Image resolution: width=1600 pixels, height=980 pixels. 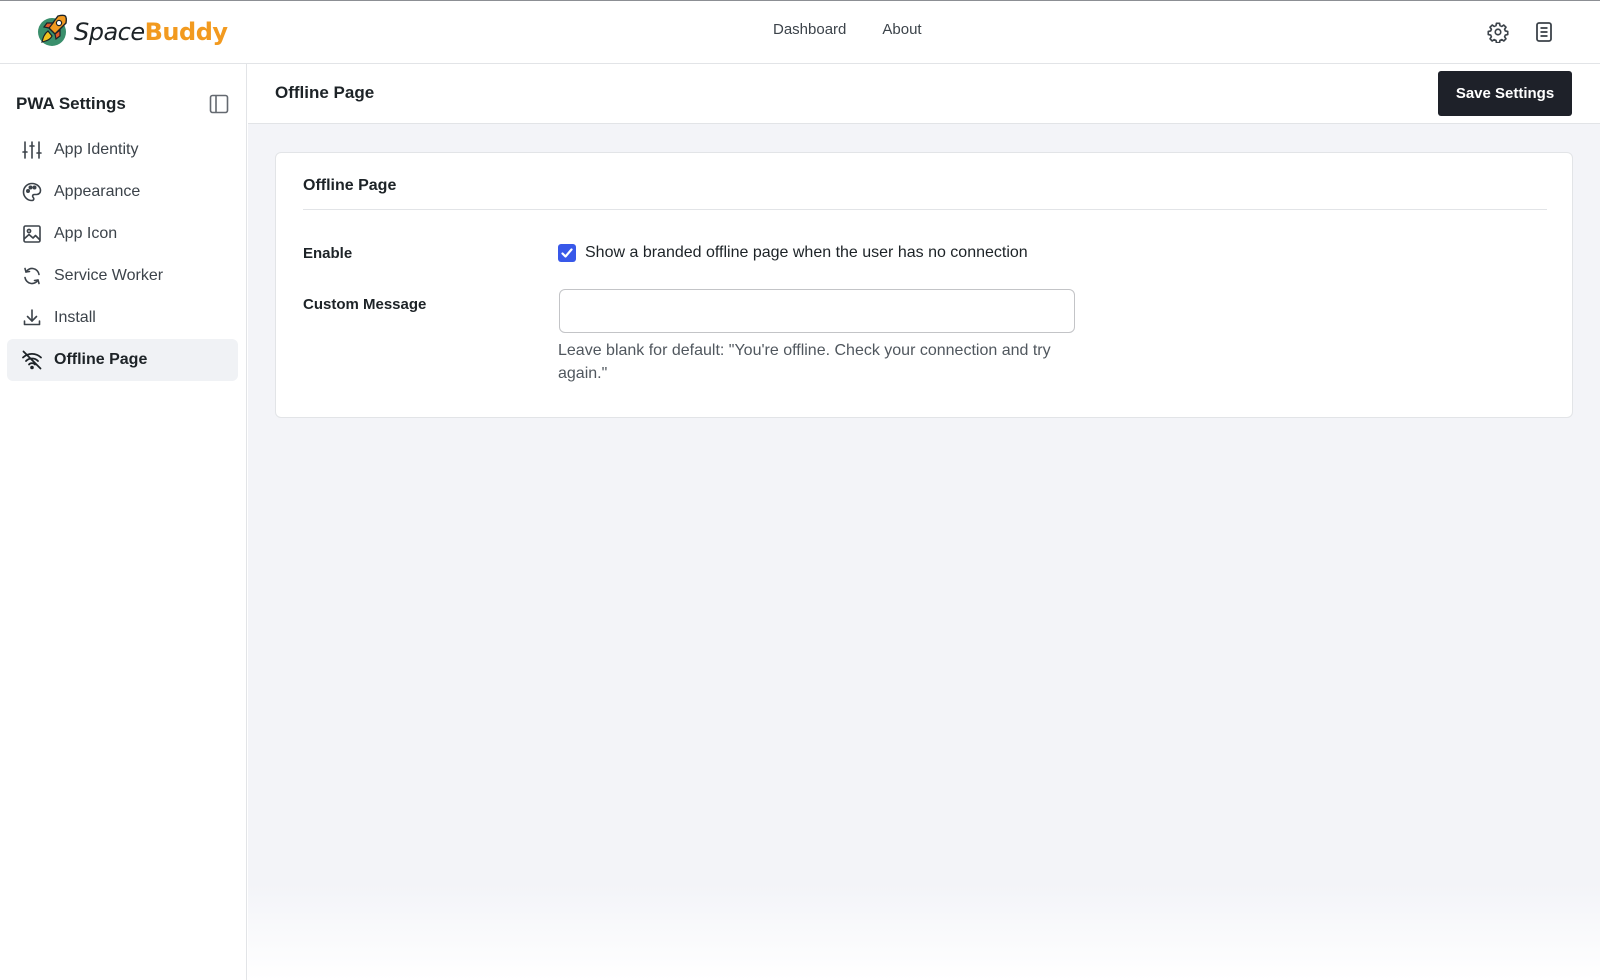 What do you see at coordinates (186, 32) in the screenshot?
I see `brand-name-part2: Buddy` at bounding box center [186, 32].